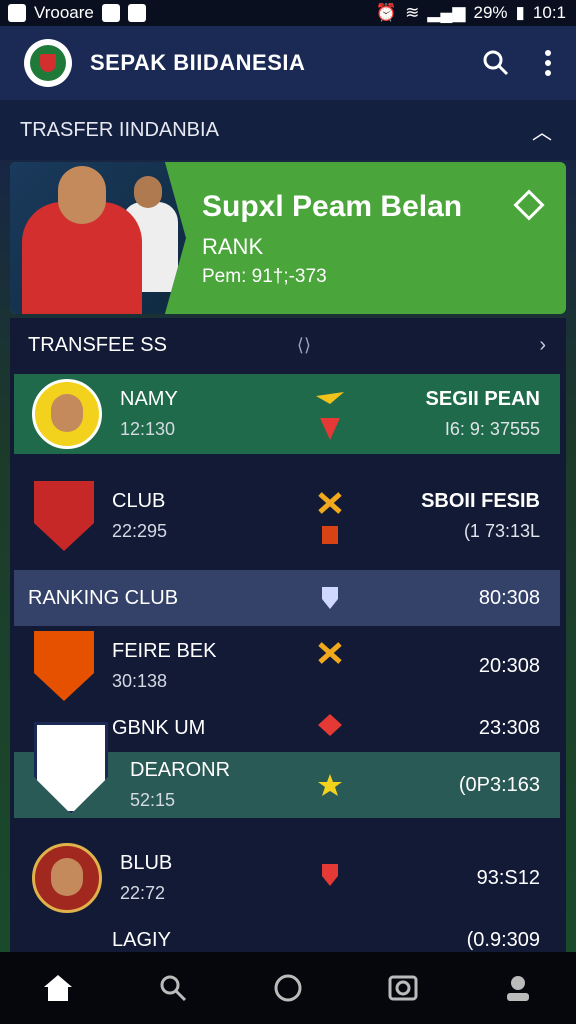  Describe the element at coordinates (287, 666) in the screenshot. I see `ranking-row-1: FEIRE BEK 30:138 20:308` at that location.